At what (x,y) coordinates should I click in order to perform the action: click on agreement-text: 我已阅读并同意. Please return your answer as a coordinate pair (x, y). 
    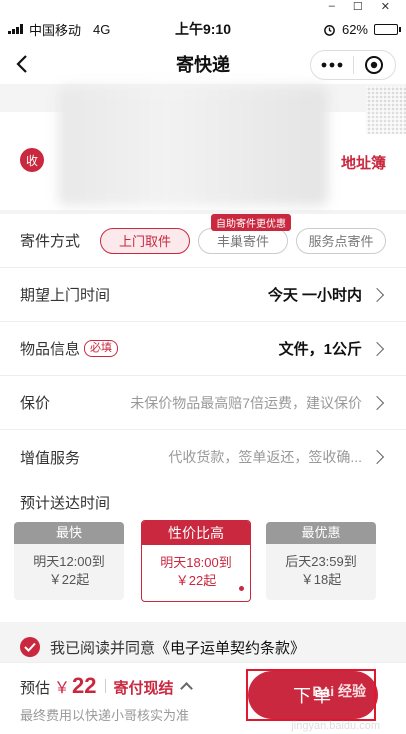
    Looking at the image, I should click on (103, 648).